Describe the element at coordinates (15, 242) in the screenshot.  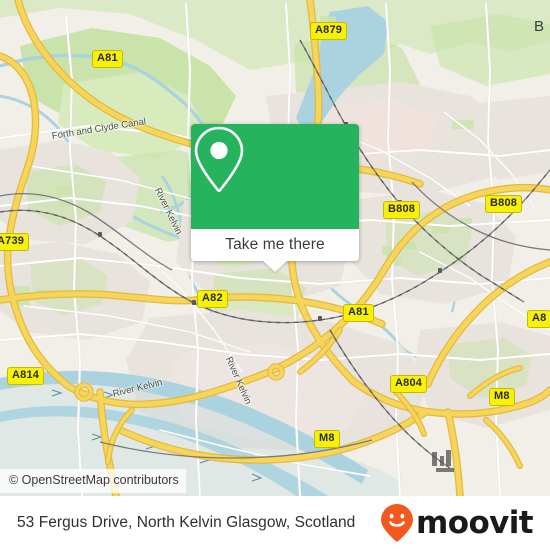
I see `road-shield-a739: A739` at that location.